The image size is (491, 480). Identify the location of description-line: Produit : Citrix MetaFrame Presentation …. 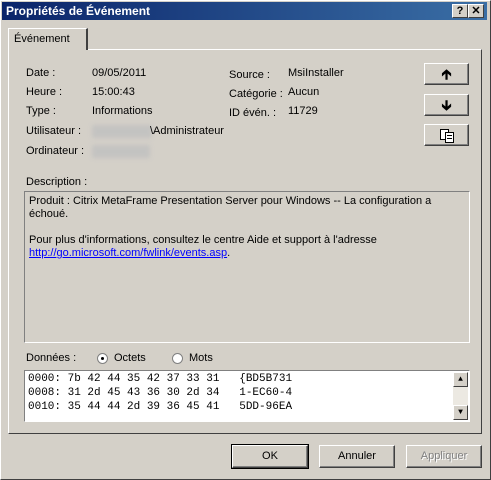
(230, 201).